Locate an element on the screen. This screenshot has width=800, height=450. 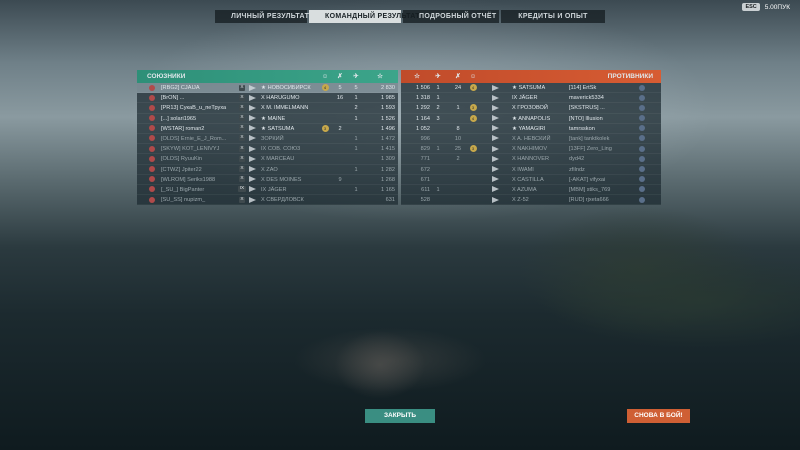
player-name: [-AKAT] vifyxai is located at coordinates (587, 179).